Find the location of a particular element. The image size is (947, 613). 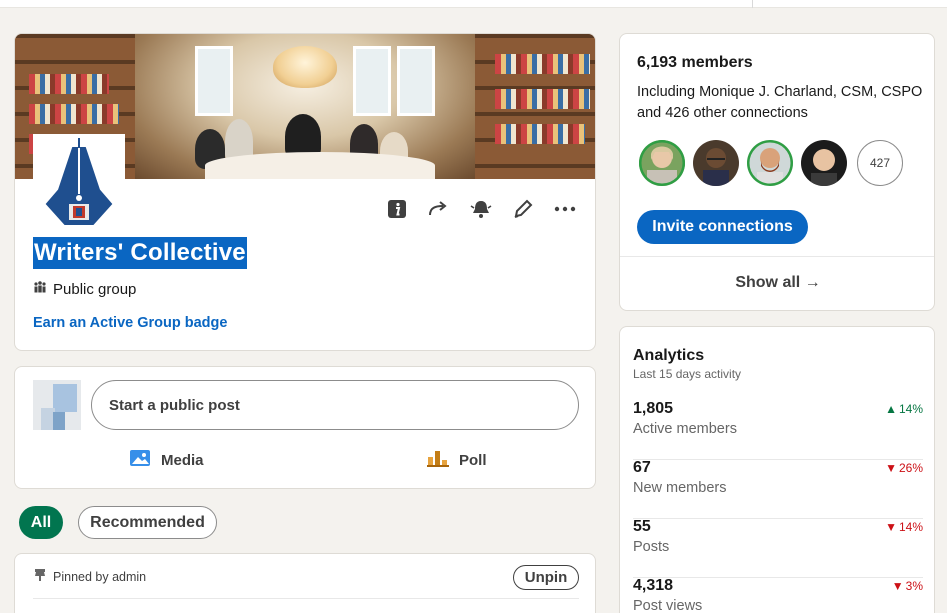

group-title: Writers' Collective is located at coordinates (140, 253).